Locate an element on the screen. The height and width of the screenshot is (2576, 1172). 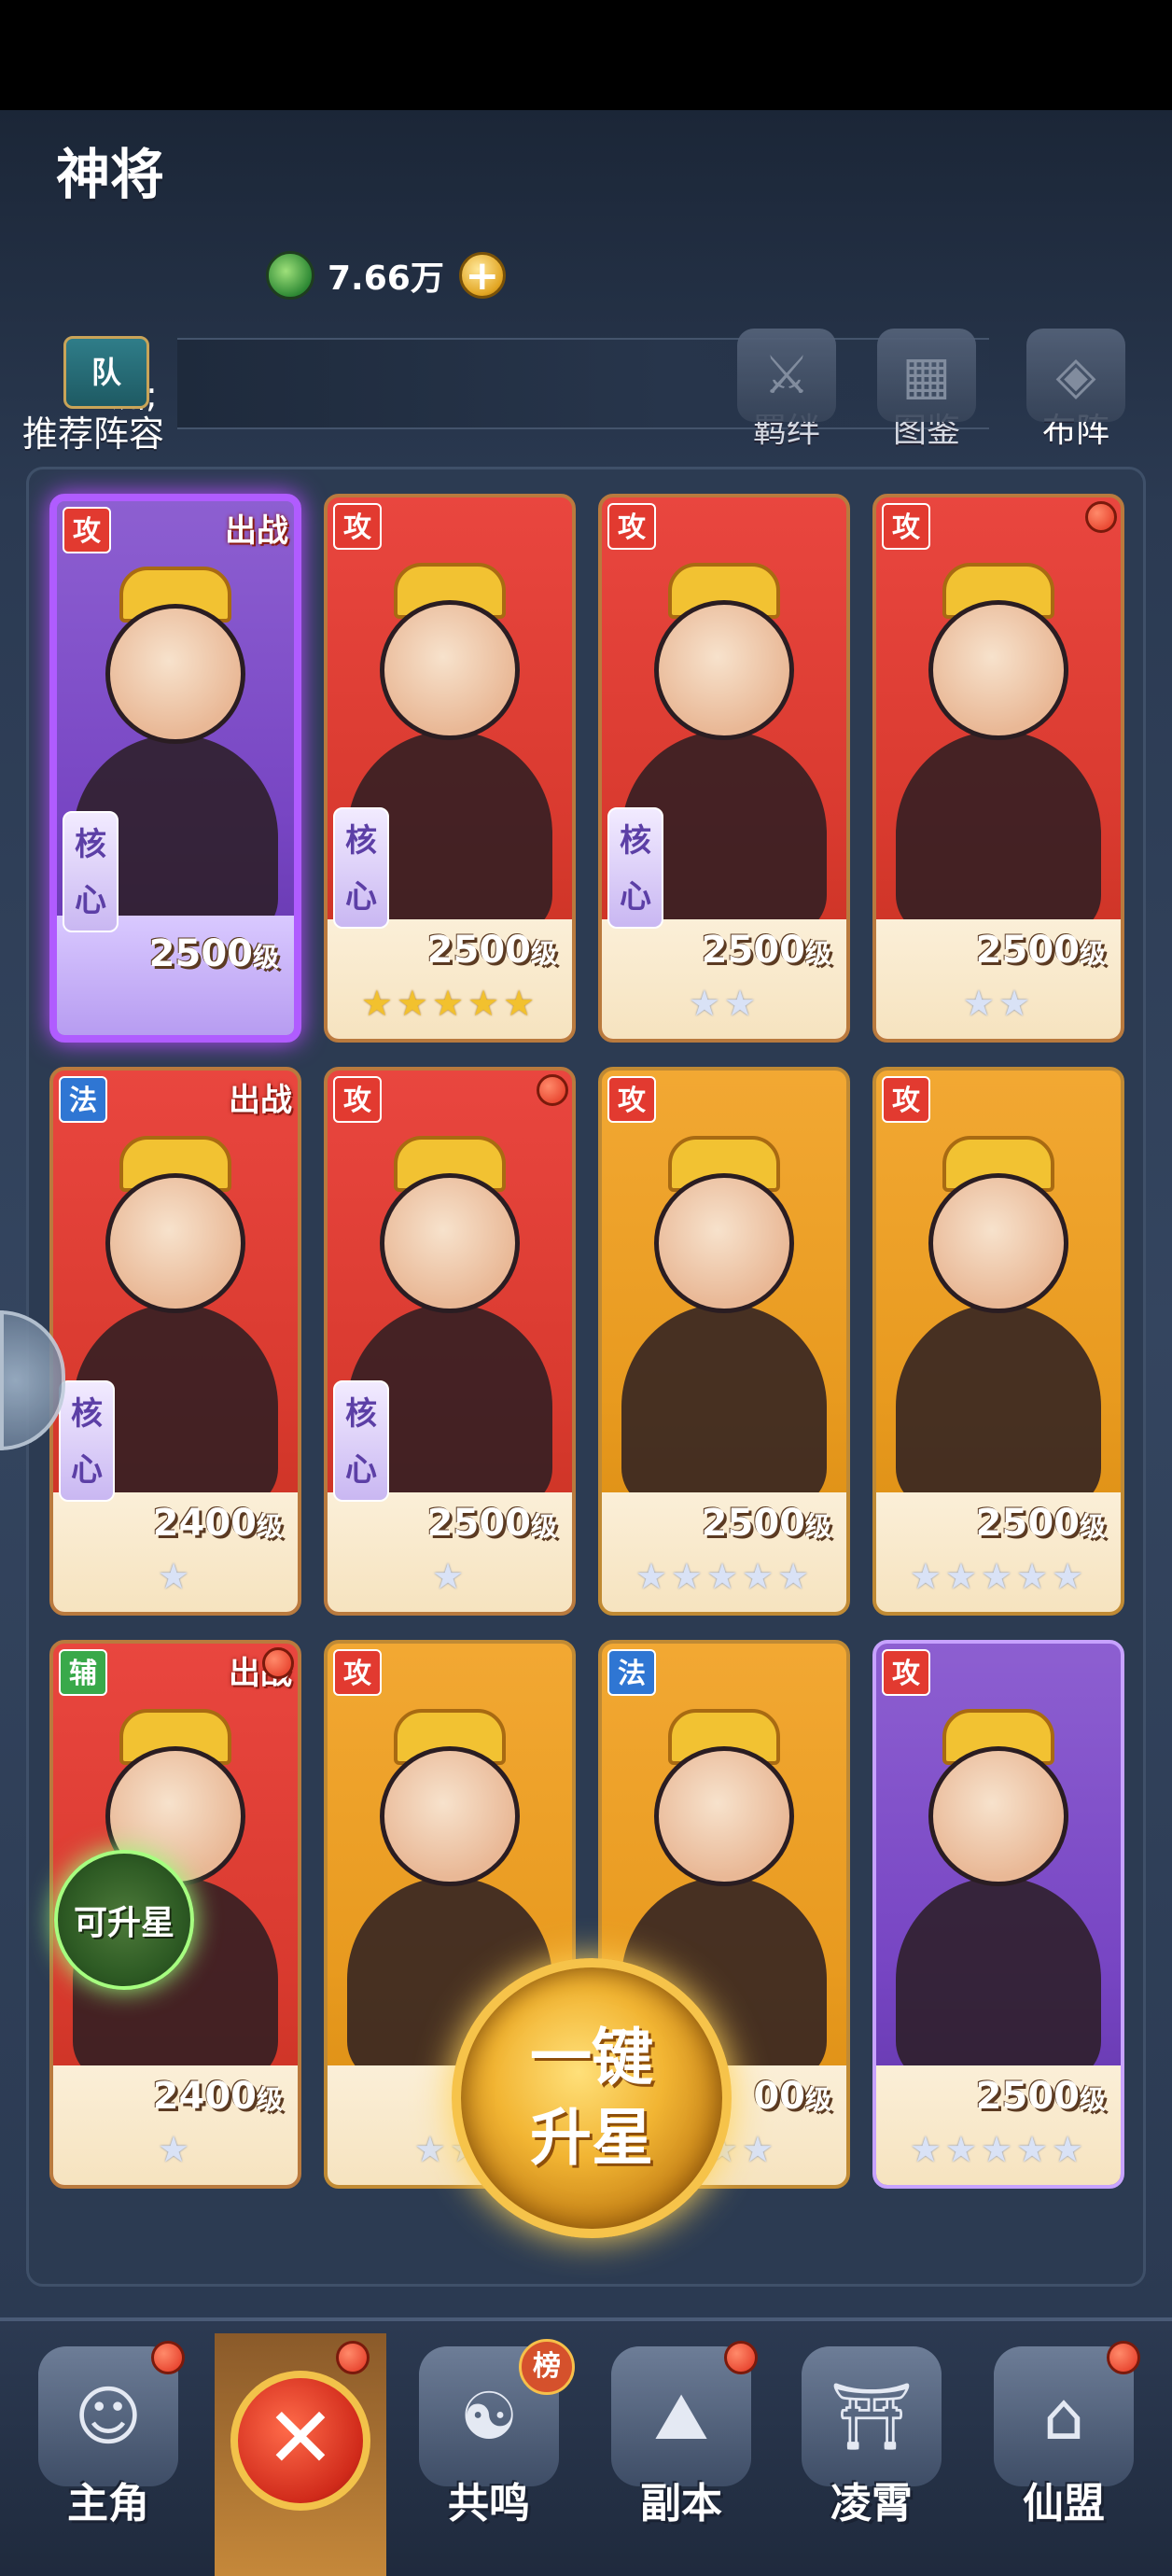
jade-coin-icon is located at coordinates (290, 275).